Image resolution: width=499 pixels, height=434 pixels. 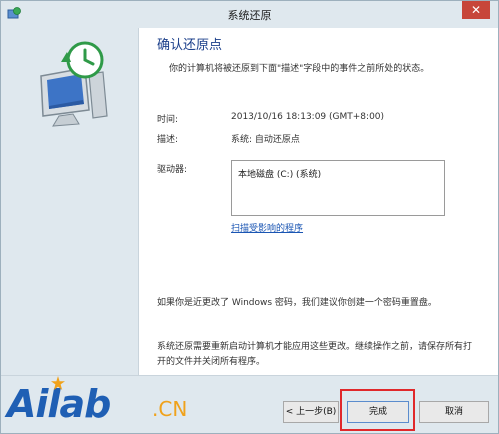 I want to click on title-bar: 系统还原 ✕, so click(x=249, y=14).